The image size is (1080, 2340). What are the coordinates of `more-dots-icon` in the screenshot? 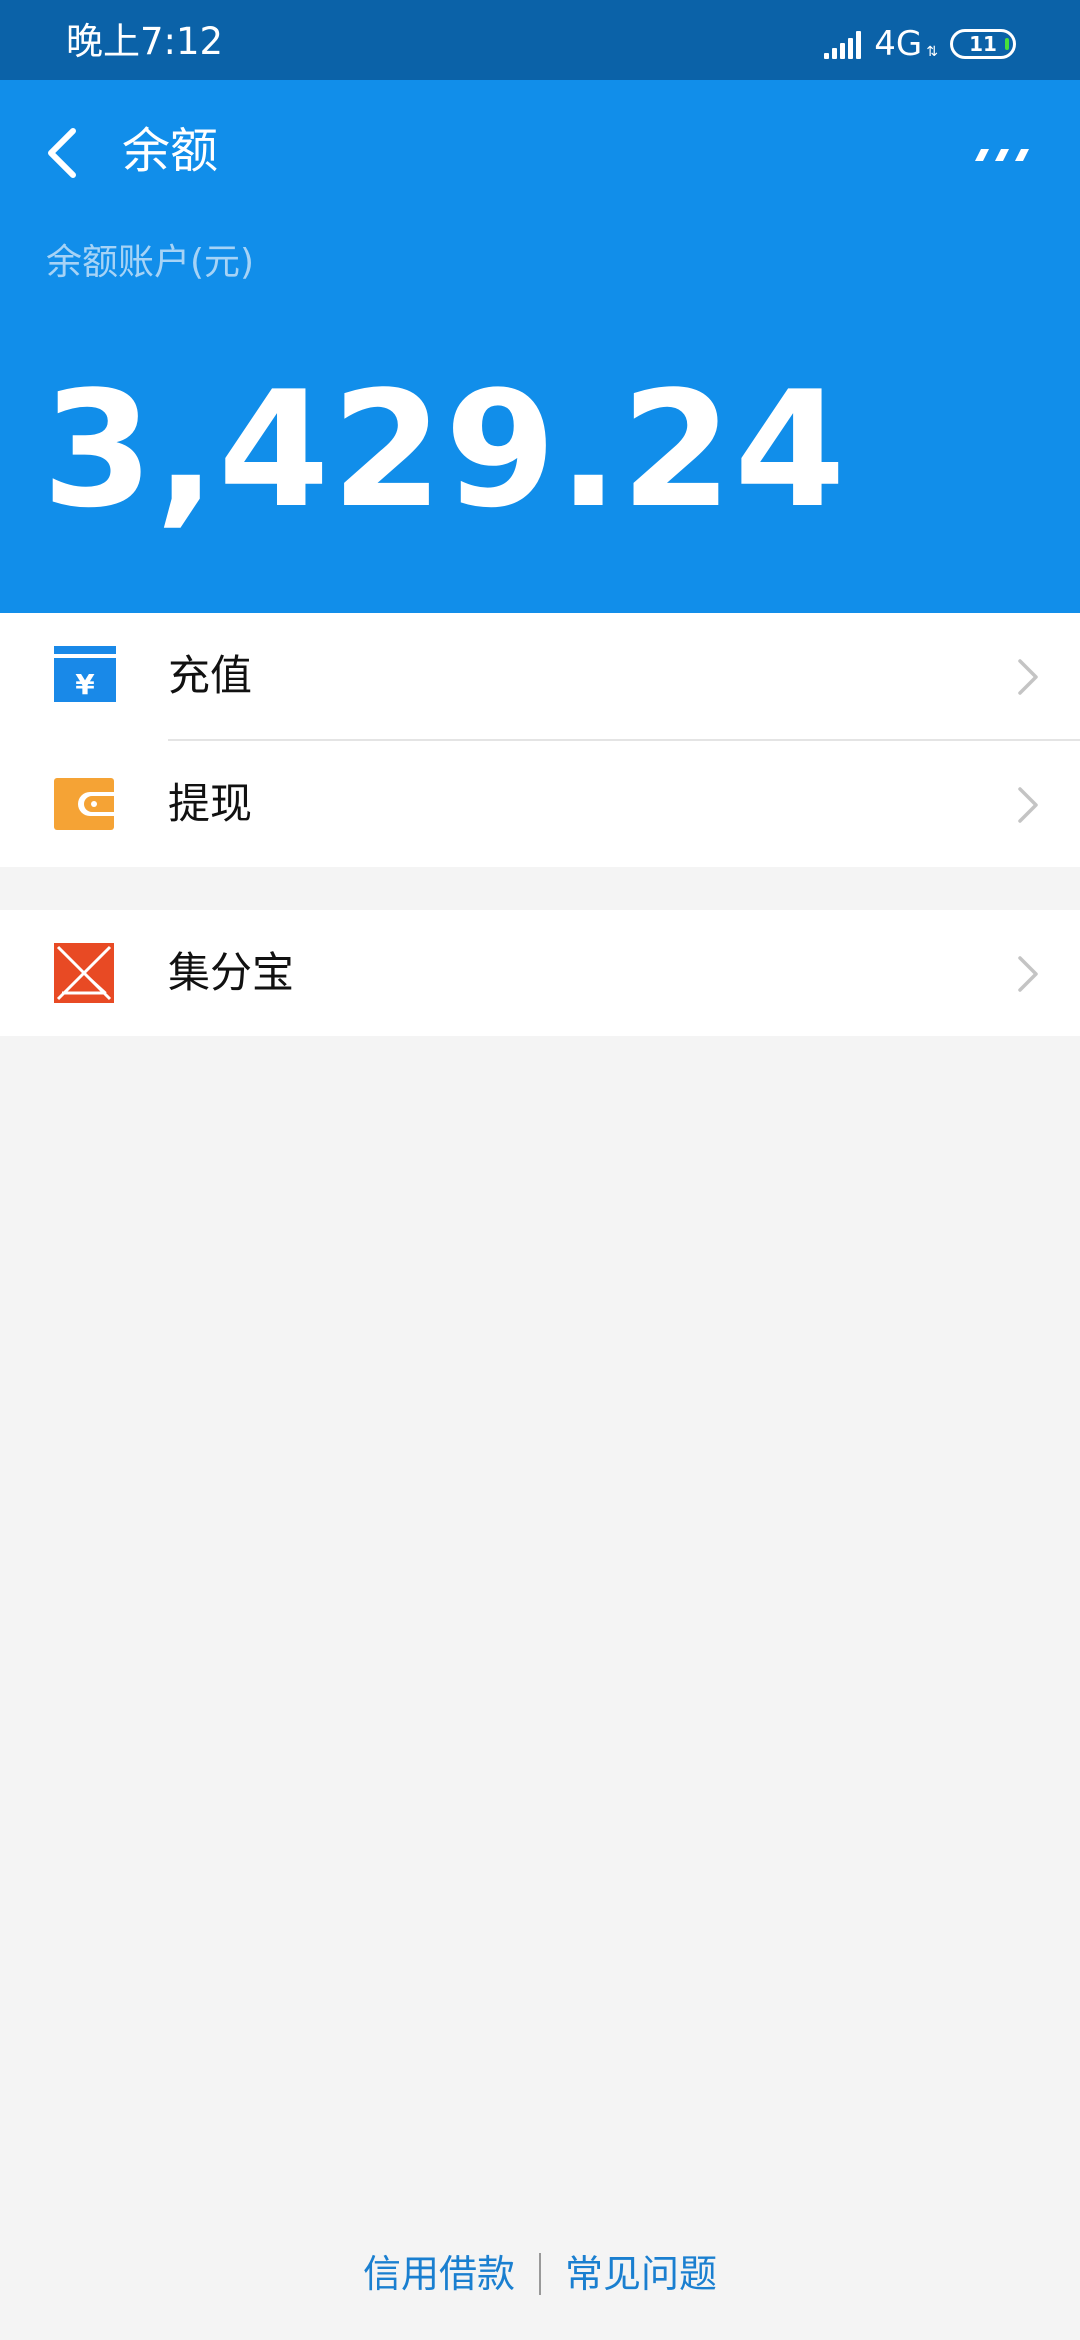 It's located at (1002, 155).